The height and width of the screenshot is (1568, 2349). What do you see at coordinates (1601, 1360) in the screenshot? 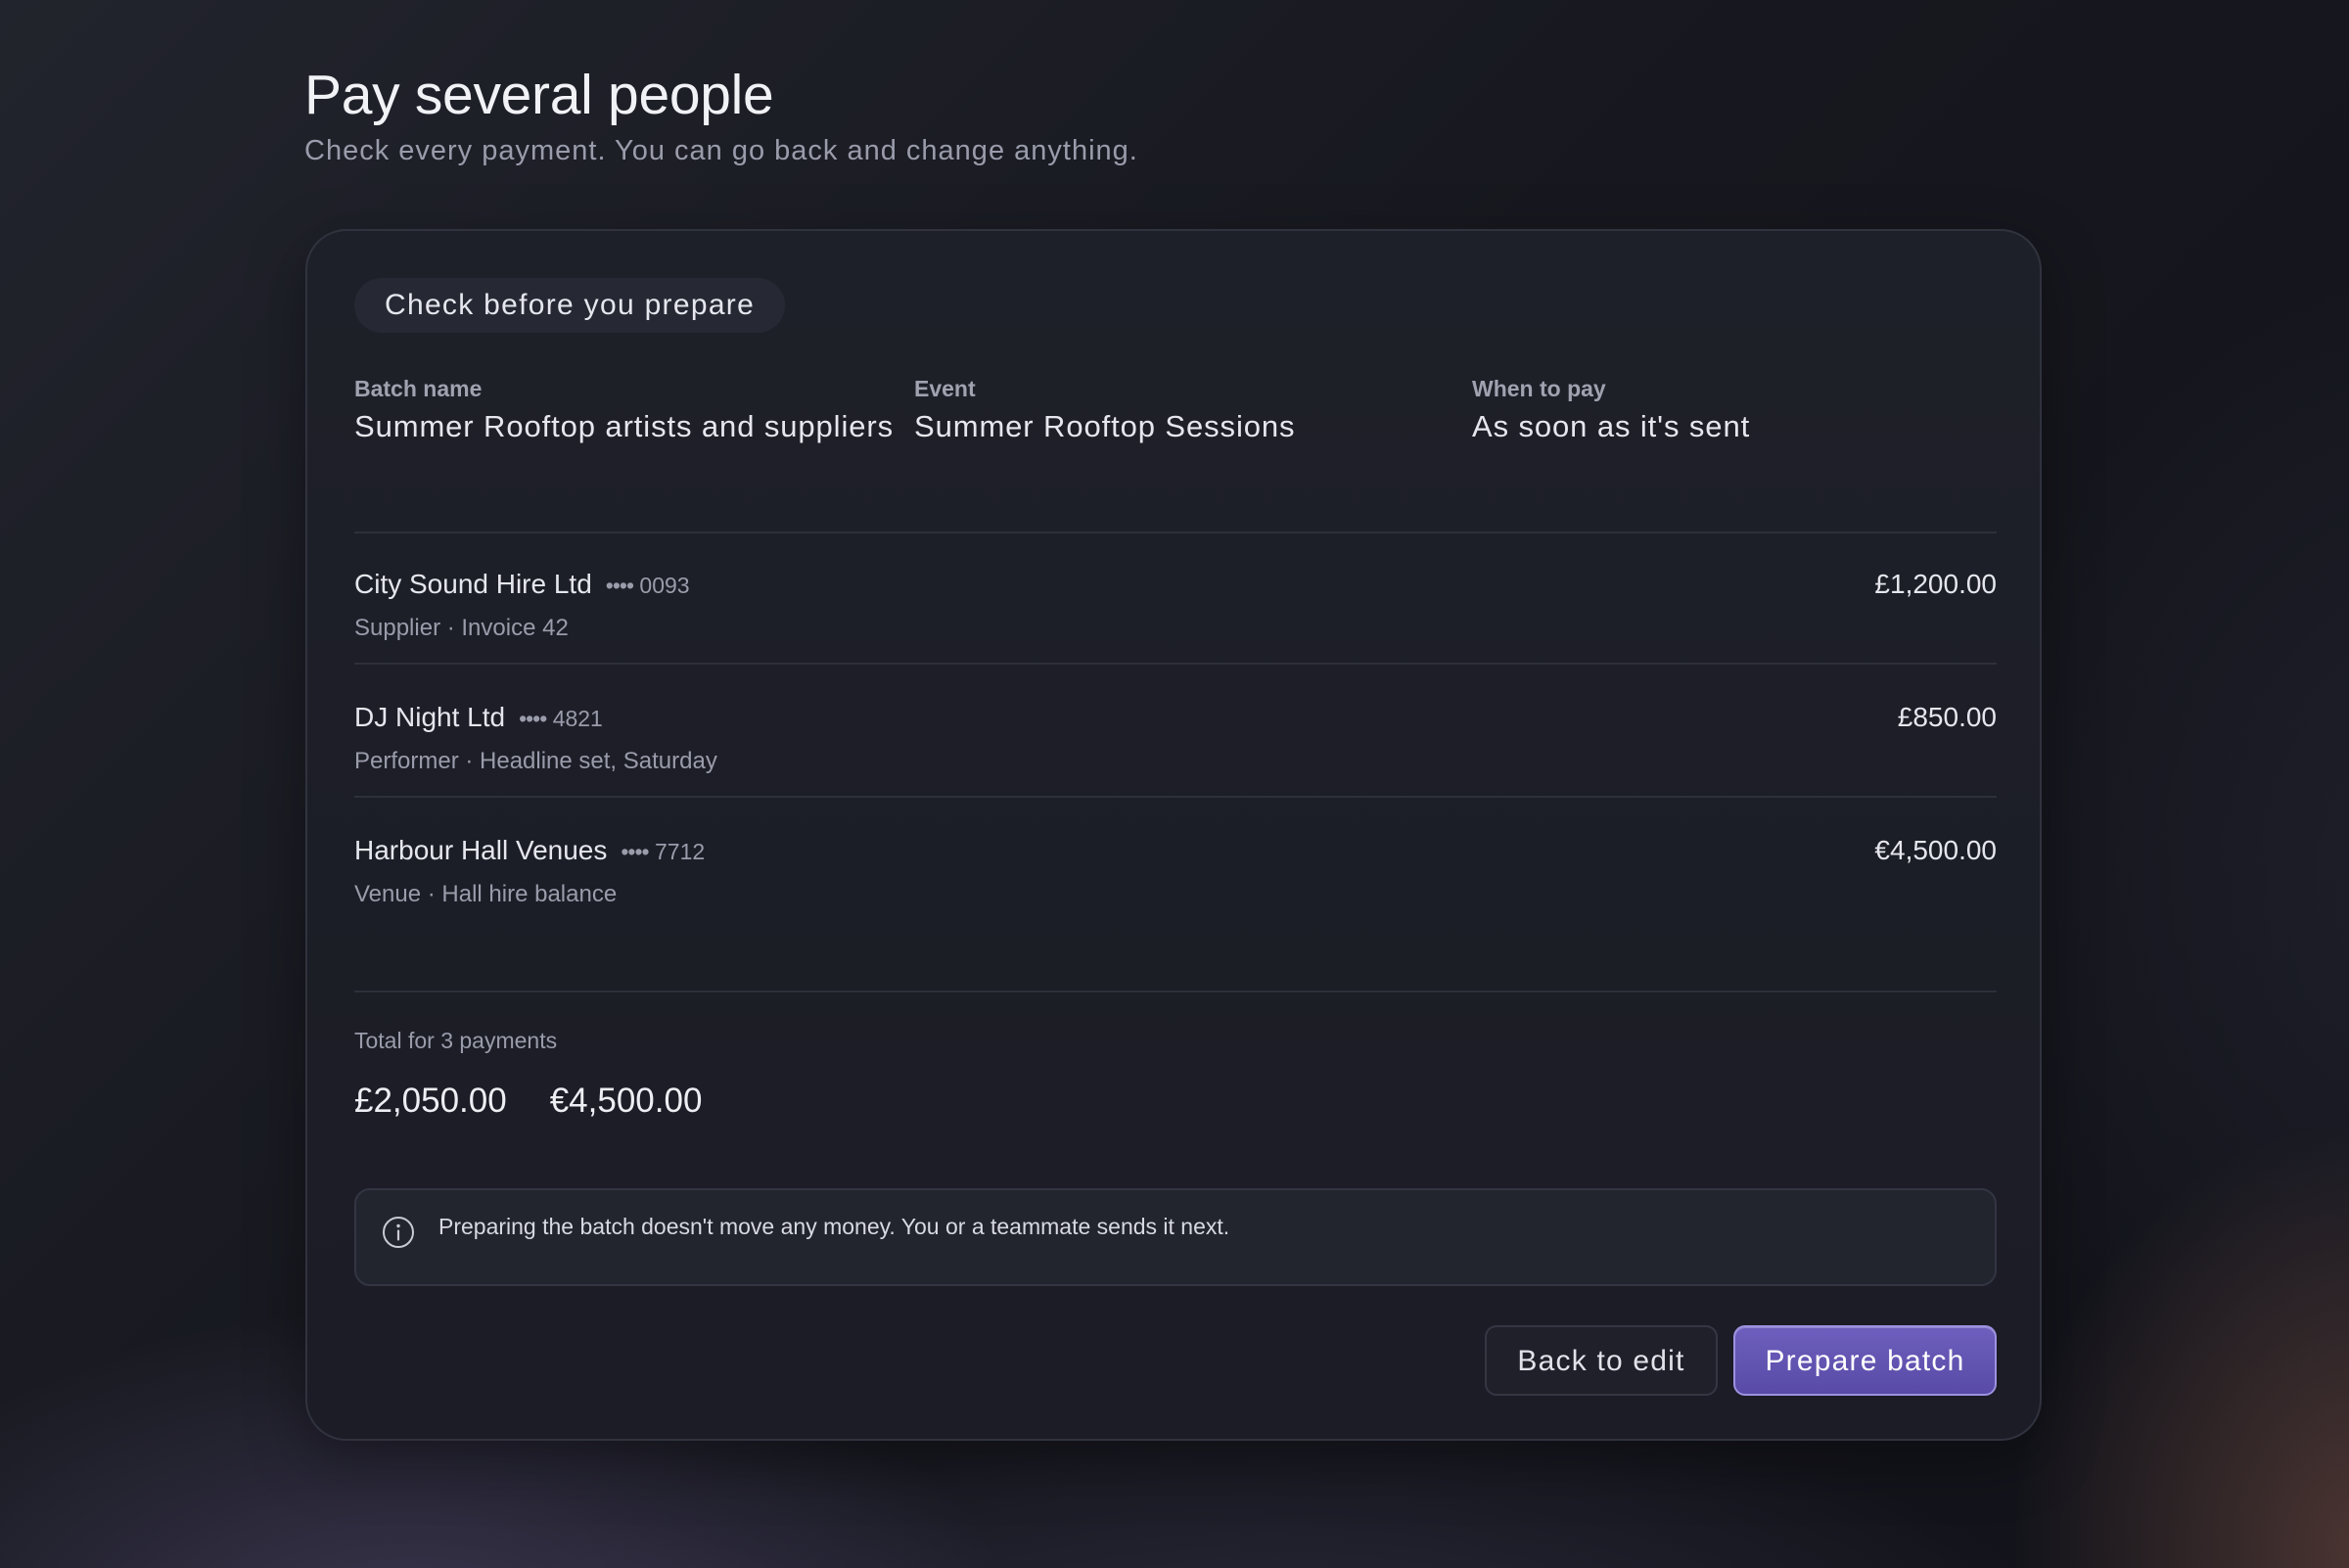
I see `back-to-edit-button: Back to edit` at bounding box center [1601, 1360].